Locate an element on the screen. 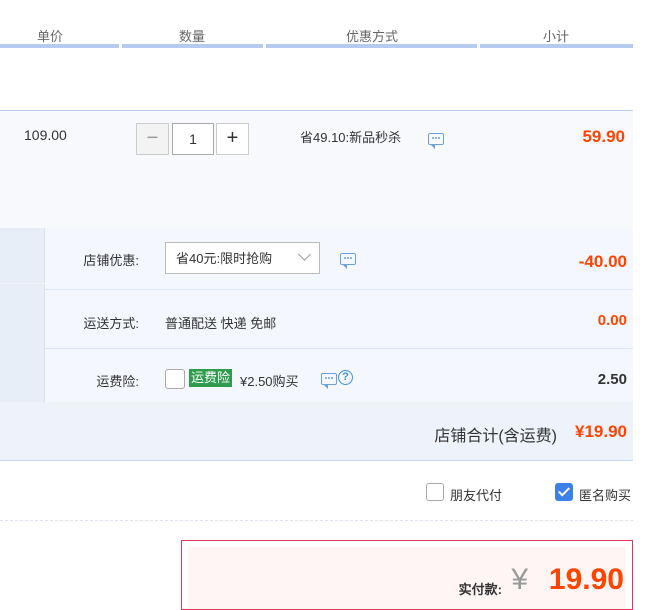  quantity-stepper: − 1 + is located at coordinates (192, 139).